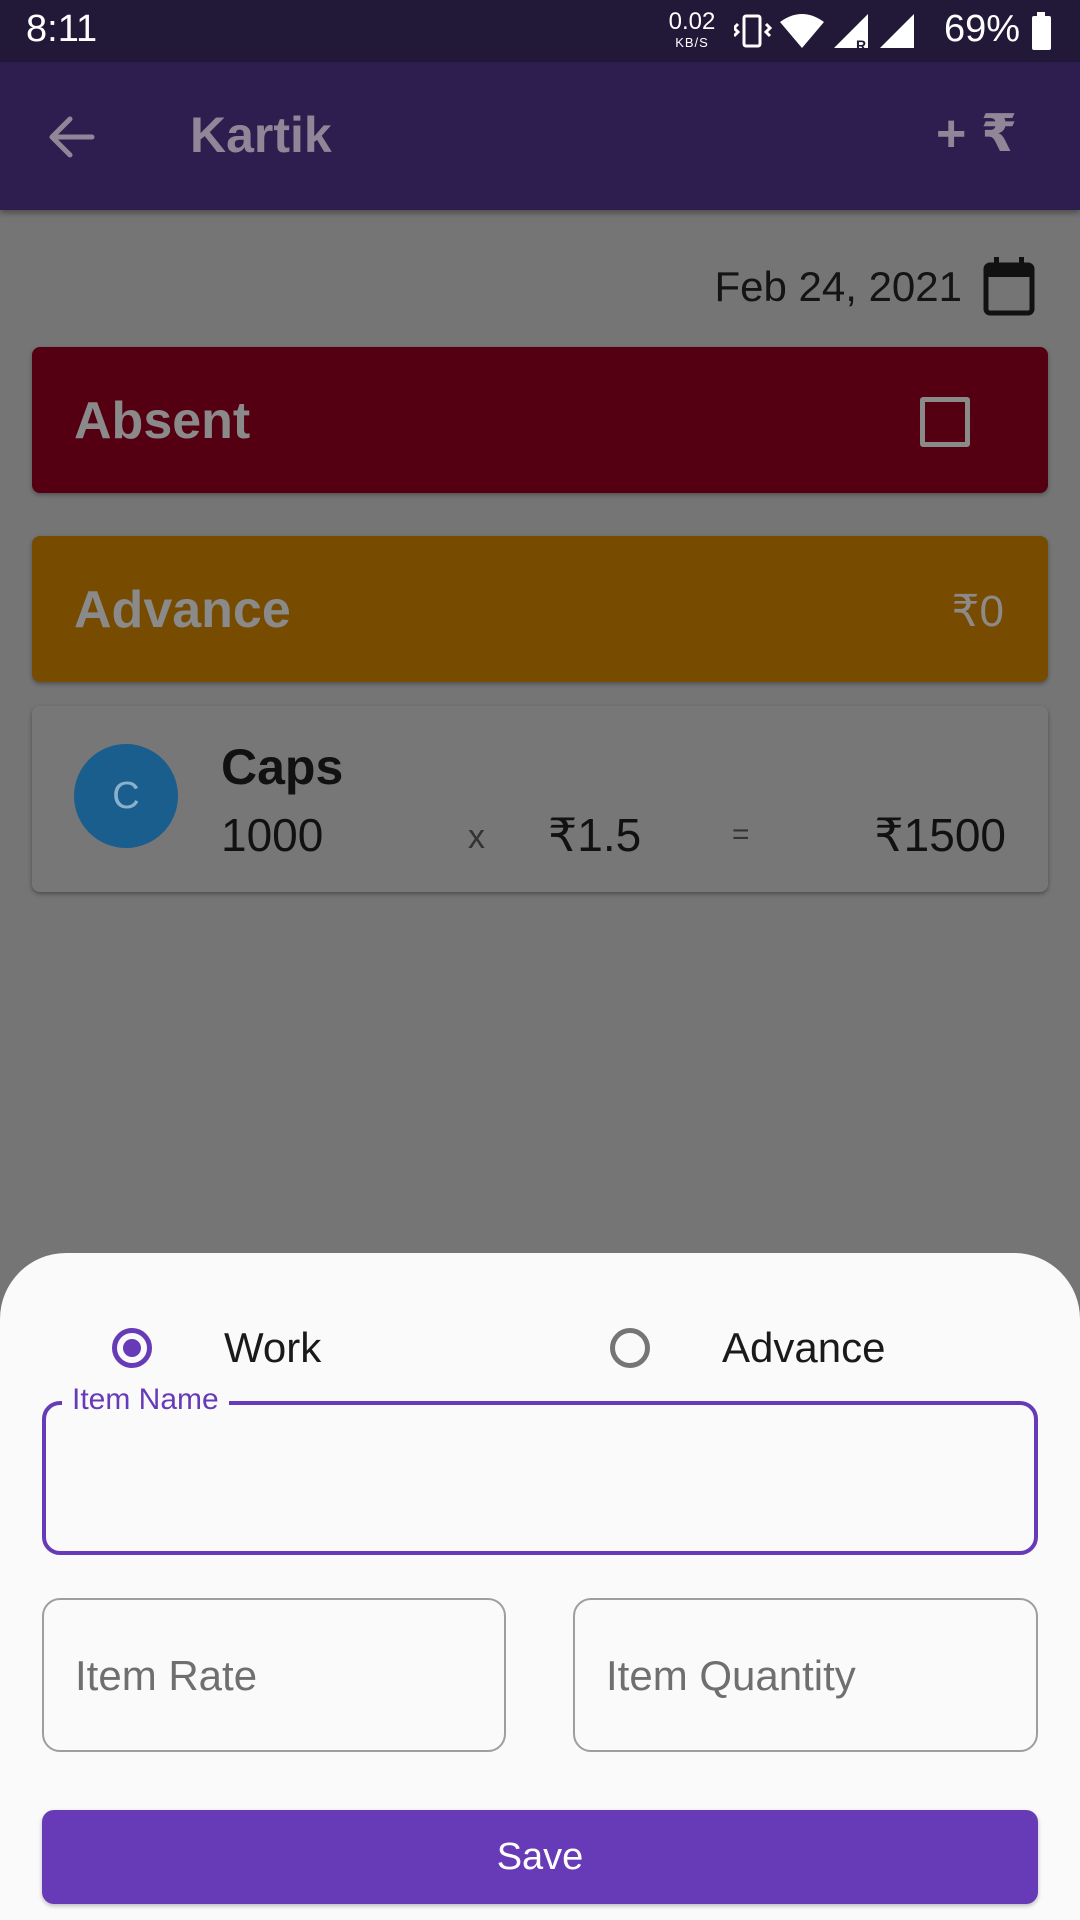  What do you see at coordinates (1009, 287) in the screenshot?
I see `calendar-icon` at bounding box center [1009, 287].